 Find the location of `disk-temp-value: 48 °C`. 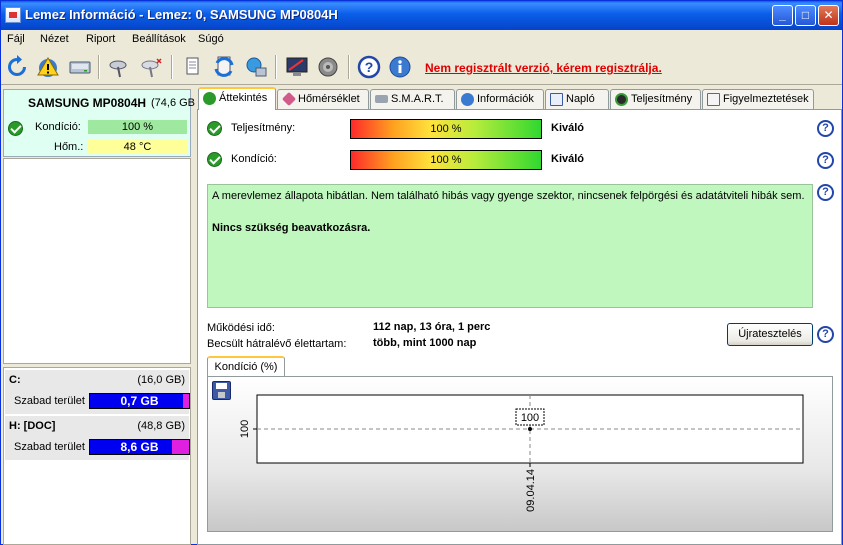

disk-temp-value: 48 °C is located at coordinates (137, 147).